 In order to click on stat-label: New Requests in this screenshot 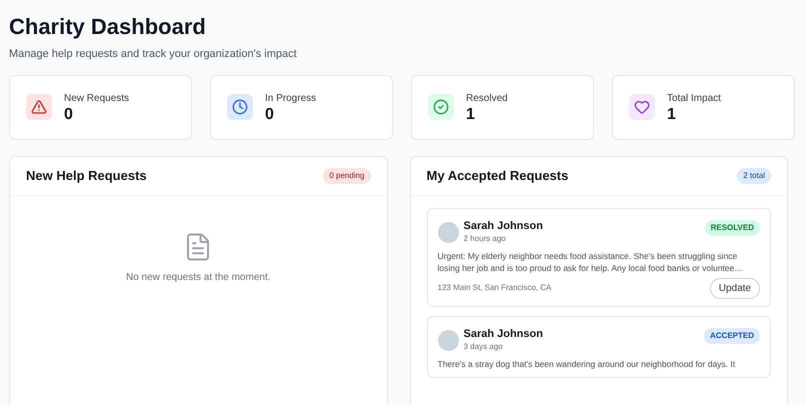, I will do `click(97, 99)`.